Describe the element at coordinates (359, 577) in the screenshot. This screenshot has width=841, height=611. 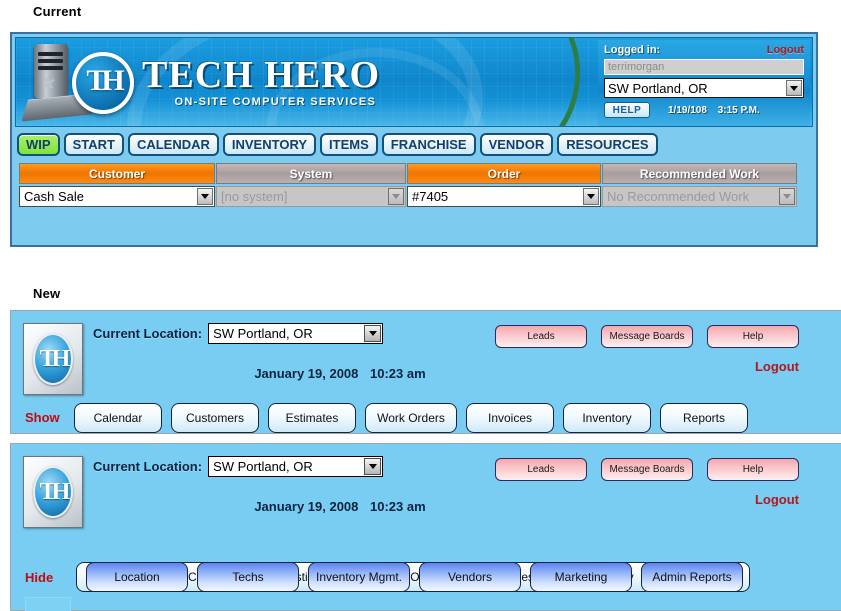
I see `submenu-button-inventory-mgmt: Inventory Mgmt.` at that location.